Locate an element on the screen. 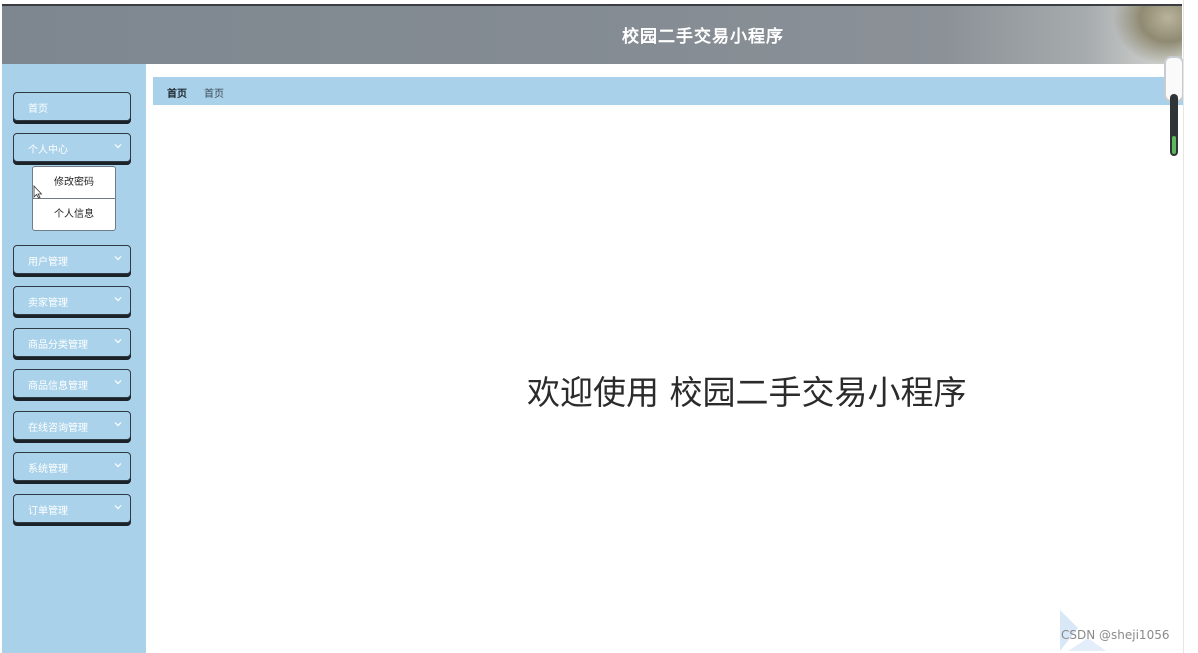 This screenshot has width=1198, height=653. sidebar-item-products: 商品信息管理 is located at coordinates (72, 383).